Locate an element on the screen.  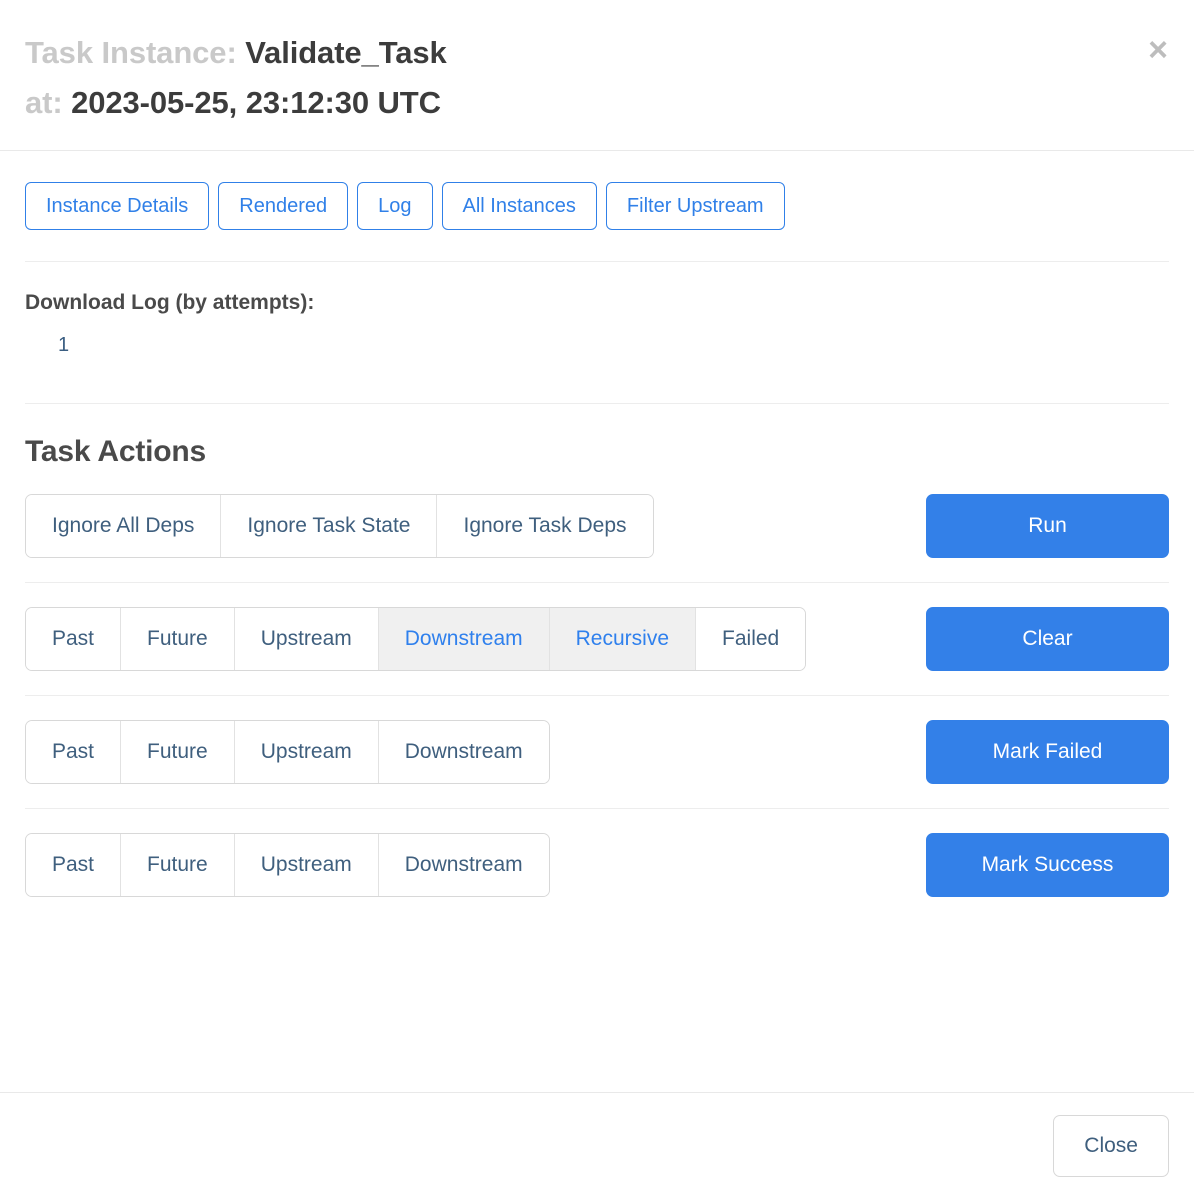
toggle-ignore-task-state: Ignore Task State is located at coordinates (329, 526).